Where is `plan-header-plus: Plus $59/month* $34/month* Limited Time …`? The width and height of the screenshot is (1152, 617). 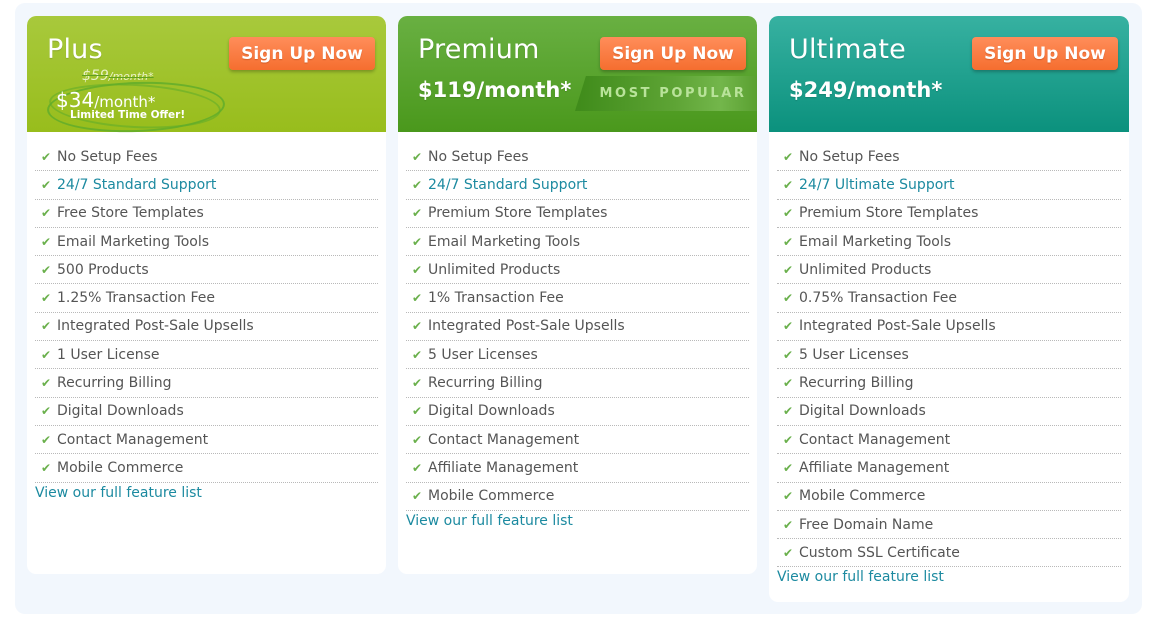 plan-header-plus: Plus $59/month* $34/month* Limited Time … is located at coordinates (206, 76).